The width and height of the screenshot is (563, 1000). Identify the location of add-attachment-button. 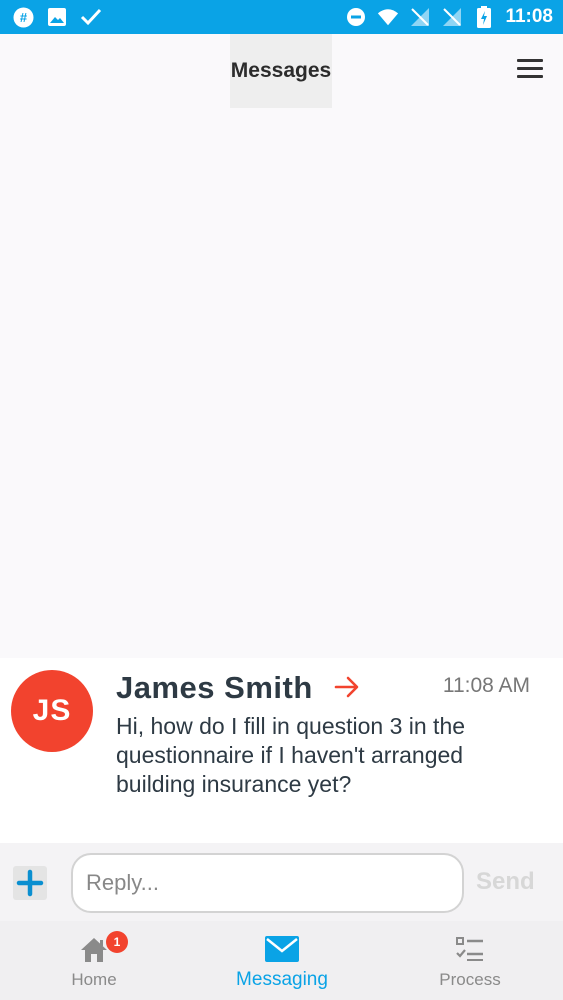
(30, 883).